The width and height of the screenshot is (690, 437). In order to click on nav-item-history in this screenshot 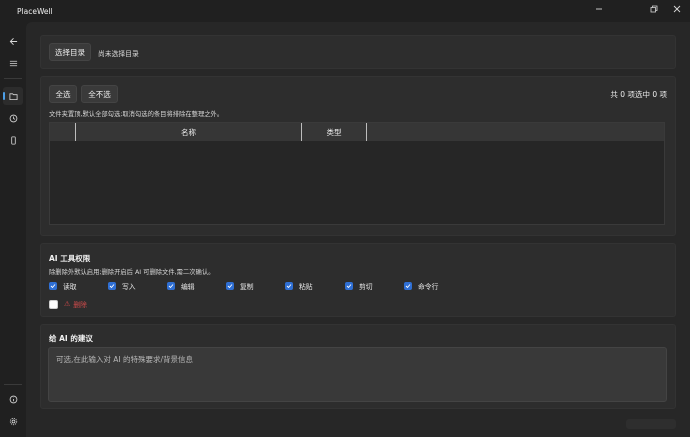, I will do `click(13, 118)`.